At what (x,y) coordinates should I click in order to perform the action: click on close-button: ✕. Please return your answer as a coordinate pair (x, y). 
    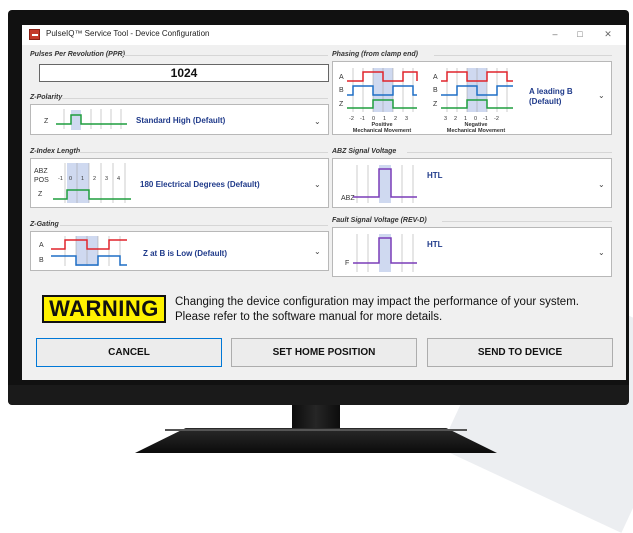
    Looking at the image, I should click on (608, 34).